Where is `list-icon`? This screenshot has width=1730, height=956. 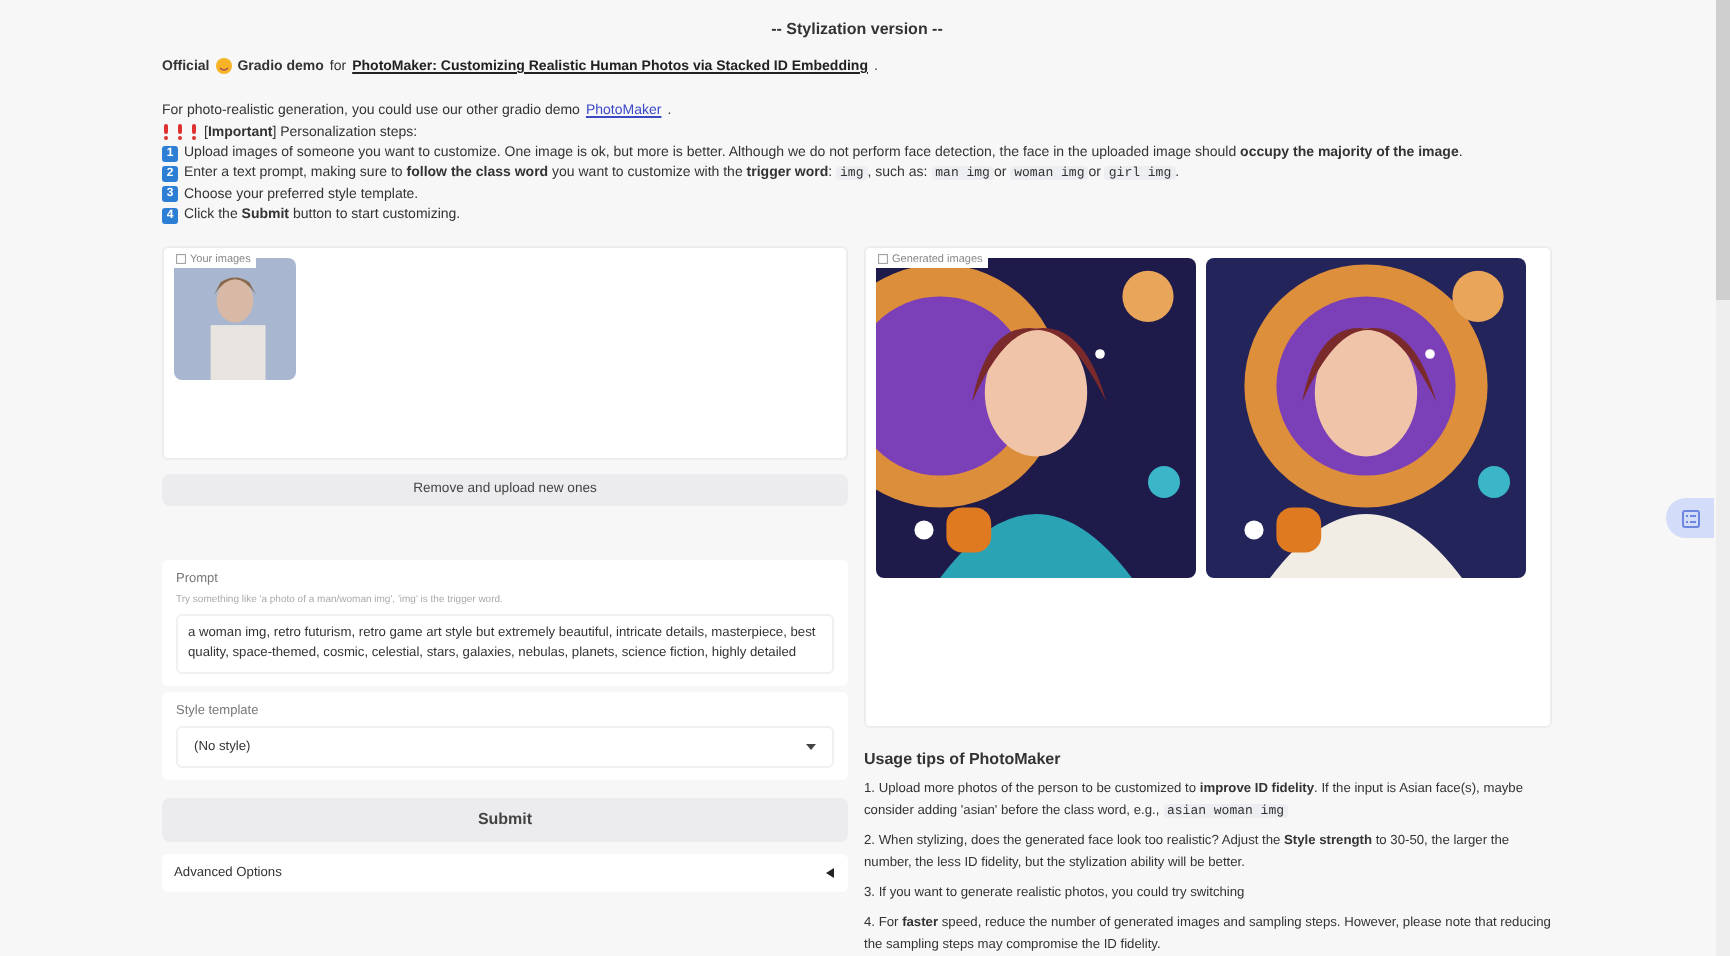 list-icon is located at coordinates (1690, 518).